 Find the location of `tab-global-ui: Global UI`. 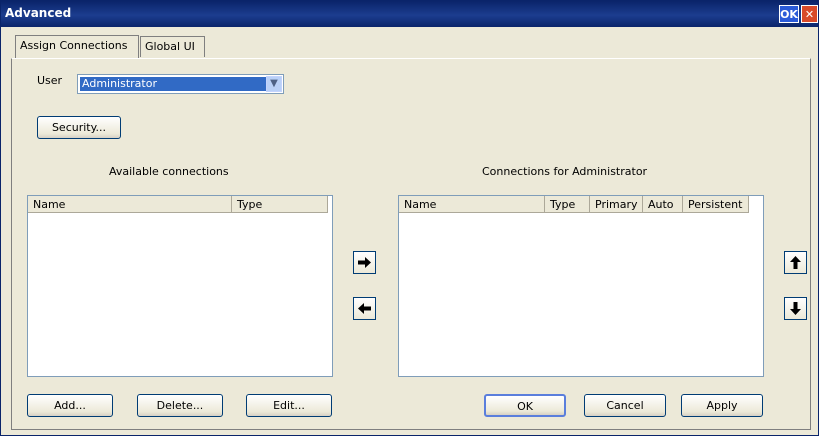

tab-global-ui: Global UI is located at coordinates (172, 46).